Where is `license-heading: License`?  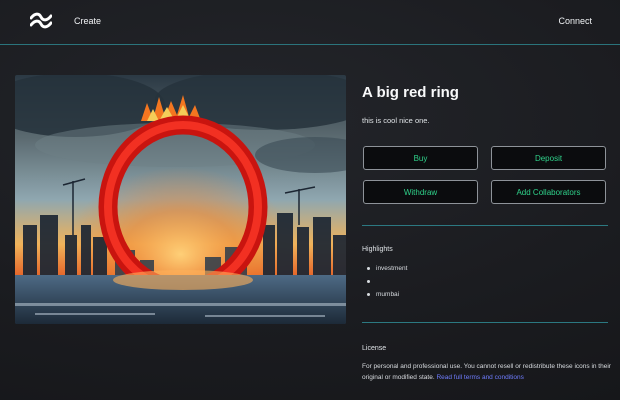 license-heading: License is located at coordinates (374, 348).